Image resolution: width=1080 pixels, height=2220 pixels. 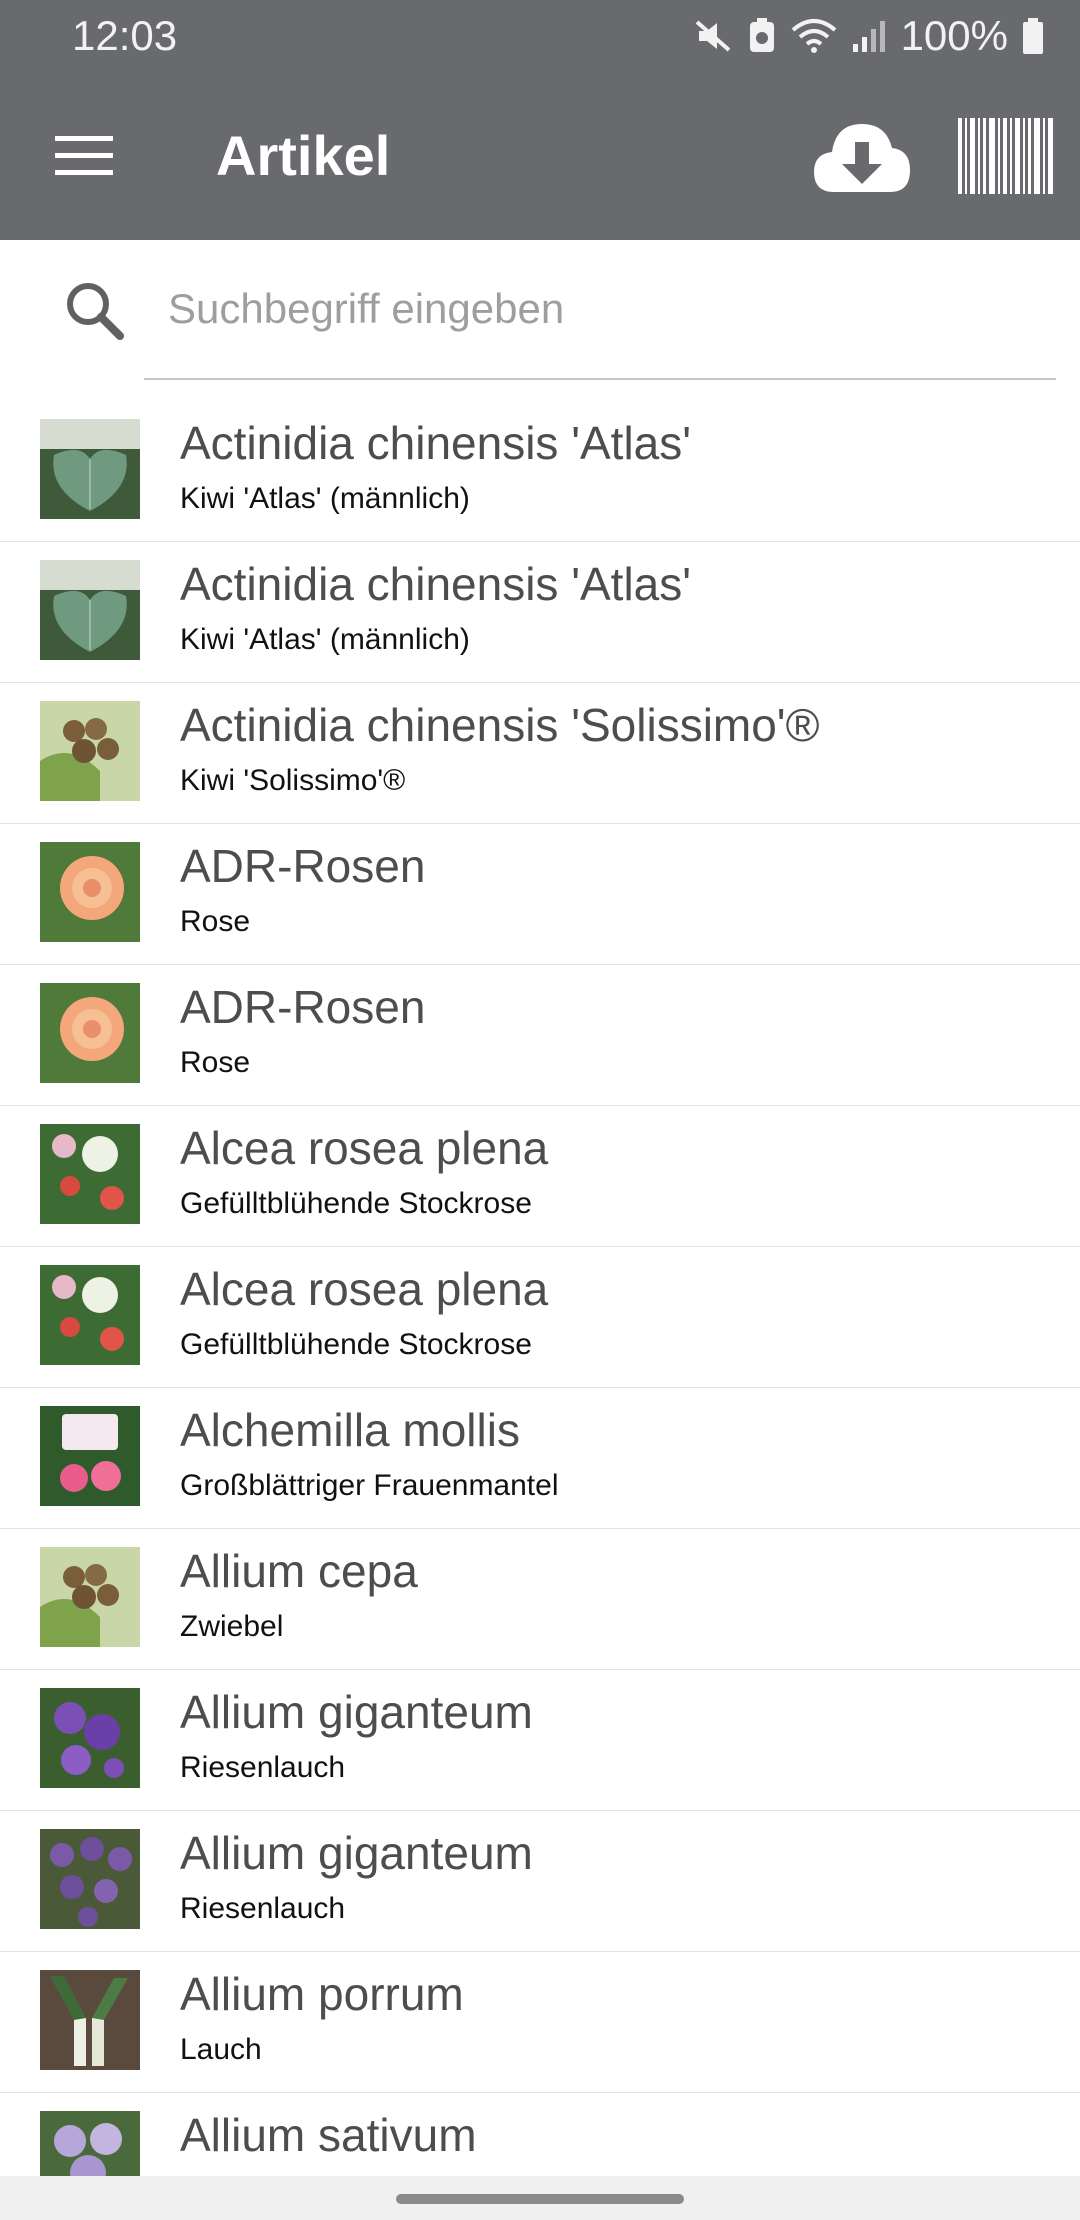 I want to click on article-title: Allium porrum, so click(x=322, y=1994).